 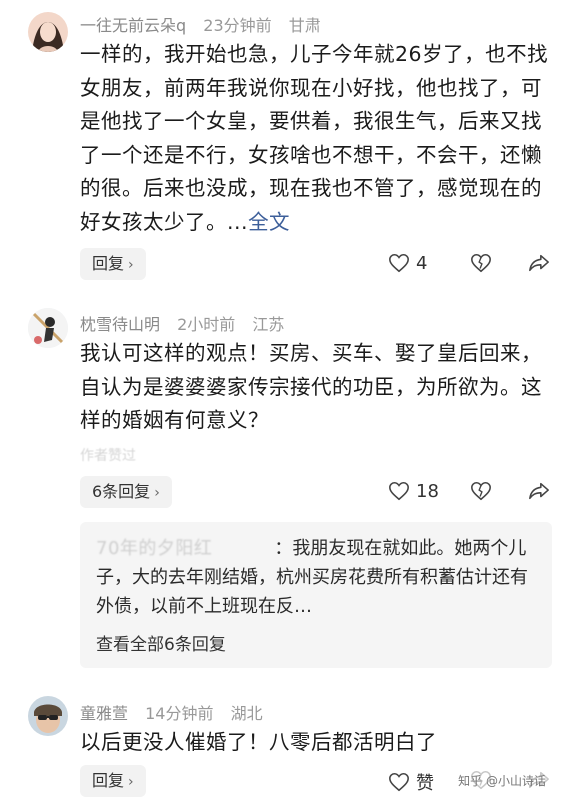 What do you see at coordinates (425, 783) in the screenshot?
I see `like-label: 赞` at bounding box center [425, 783].